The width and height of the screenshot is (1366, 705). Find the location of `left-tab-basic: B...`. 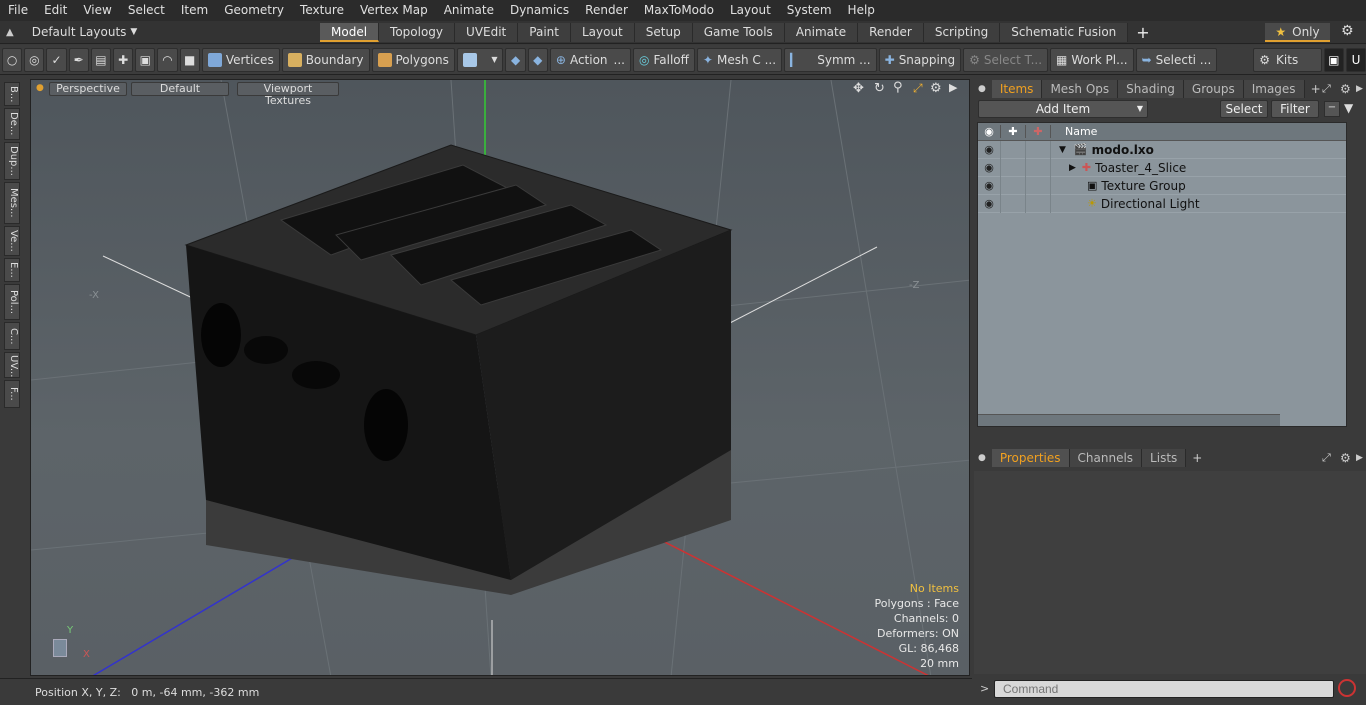

left-tab-basic: B... is located at coordinates (12, 94).